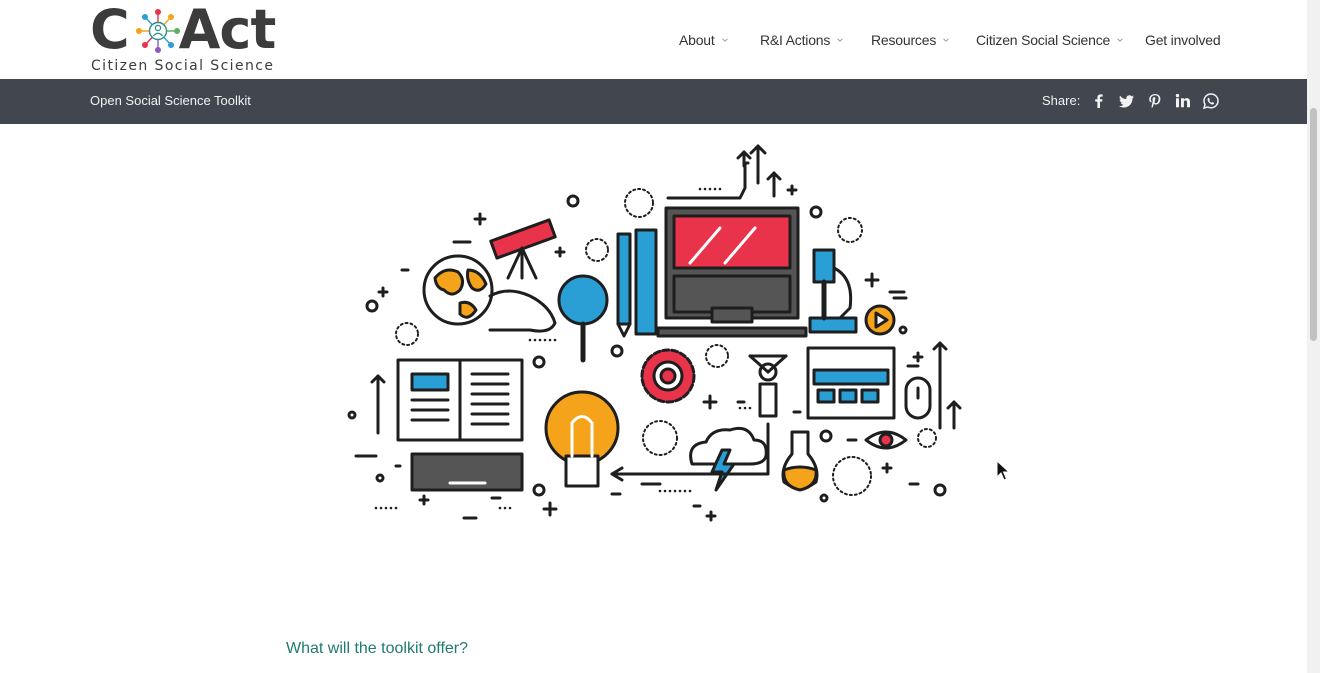 Image resolution: width=1320 pixels, height=673 pixels. I want to click on mouse-cursor-icon, so click(1003, 470).